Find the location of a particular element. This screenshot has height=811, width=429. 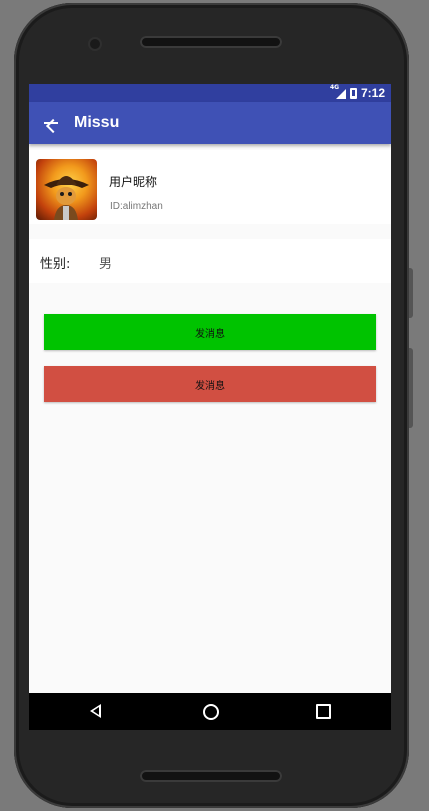

user-id: ID:alimzhan is located at coordinates (136, 206).